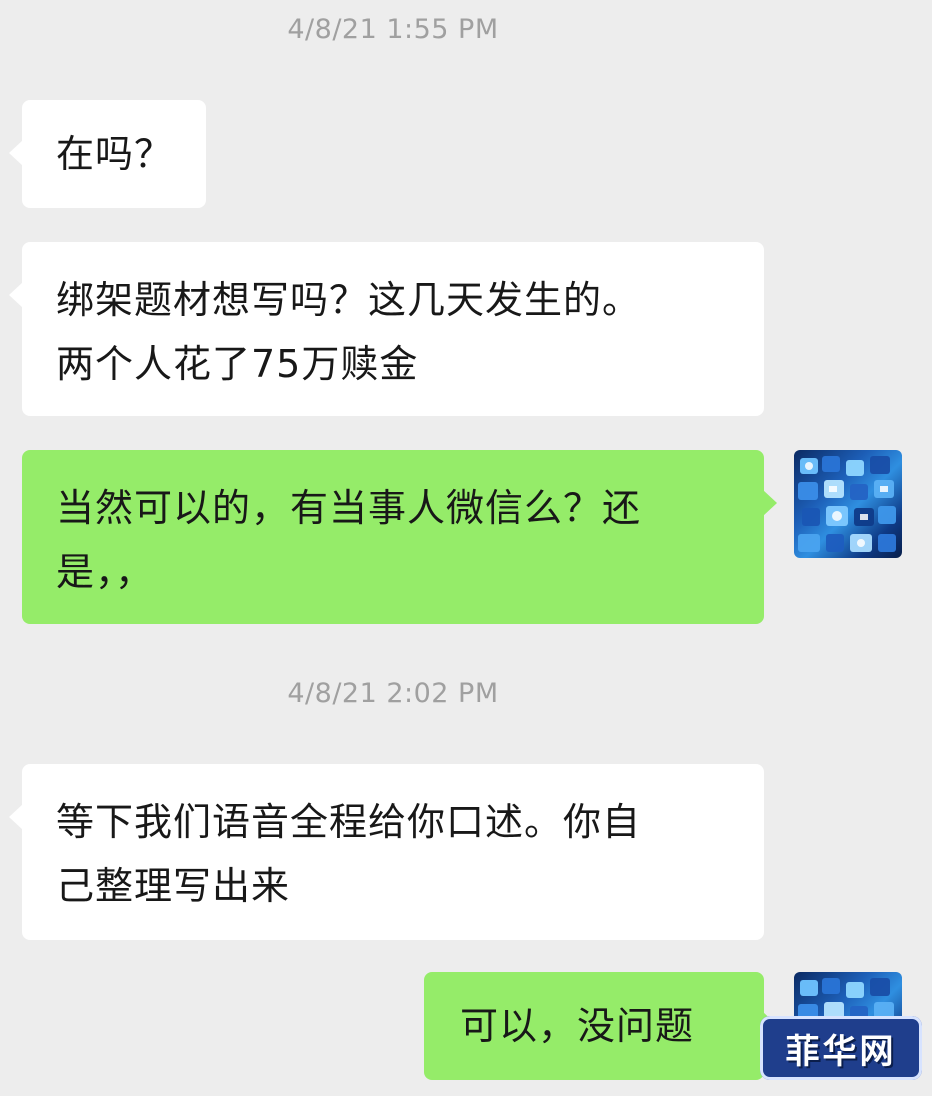 The width and height of the screenshot is (932, 1096). I want to click on watermark-text: 菲华网, so click(841, 1051).